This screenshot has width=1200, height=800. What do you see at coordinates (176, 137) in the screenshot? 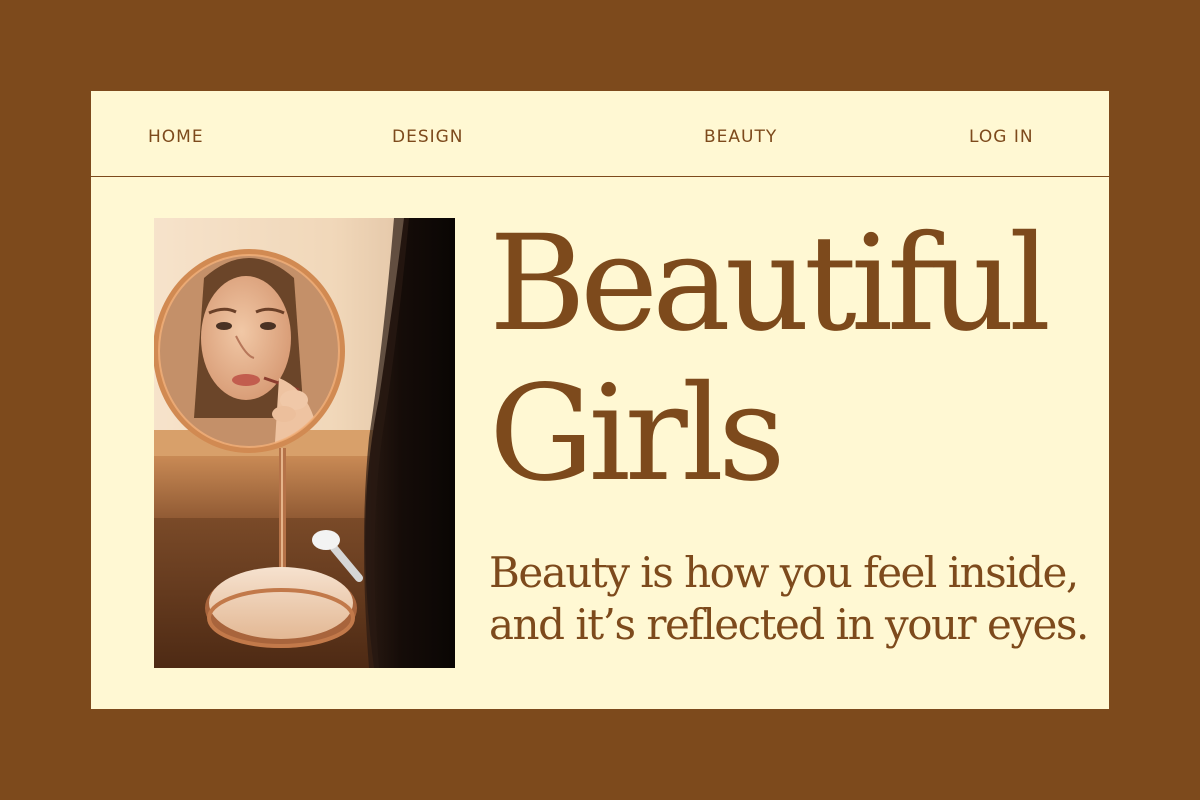
I see `nav-link-home: HOME` at bounding box center [176, 137].